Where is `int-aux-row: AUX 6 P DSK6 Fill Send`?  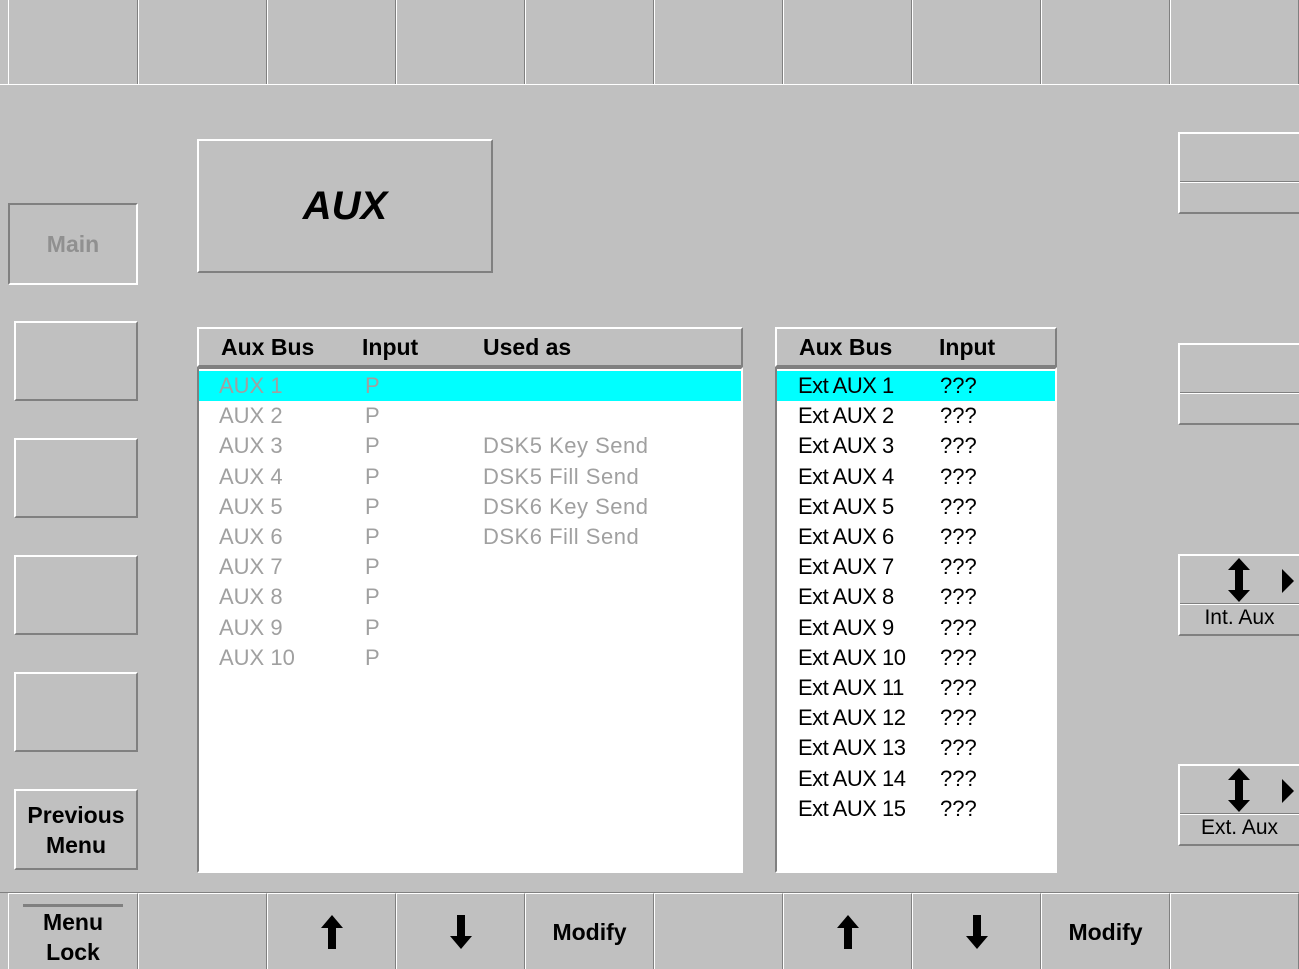
int-aux-row: AUX 6 P DSK6 Fill Send is located at coordinates (470, 537).